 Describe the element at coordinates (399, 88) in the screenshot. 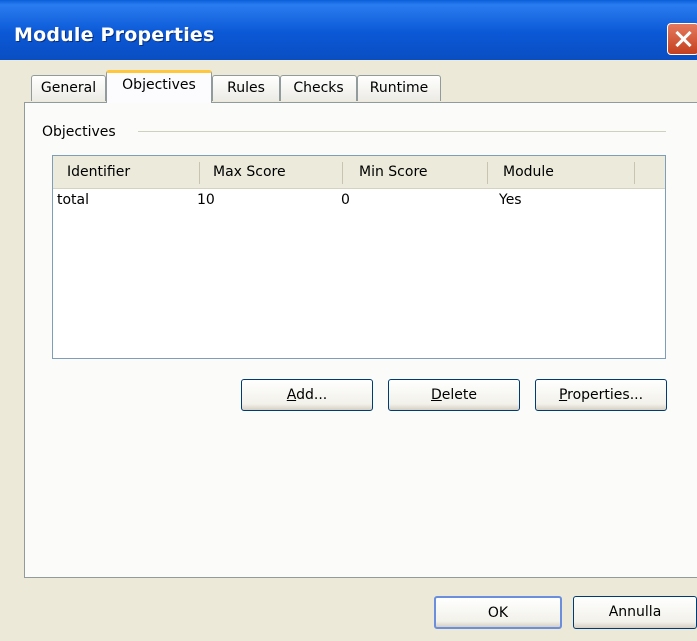

I see `tab-runtime: Runtime` at that location.